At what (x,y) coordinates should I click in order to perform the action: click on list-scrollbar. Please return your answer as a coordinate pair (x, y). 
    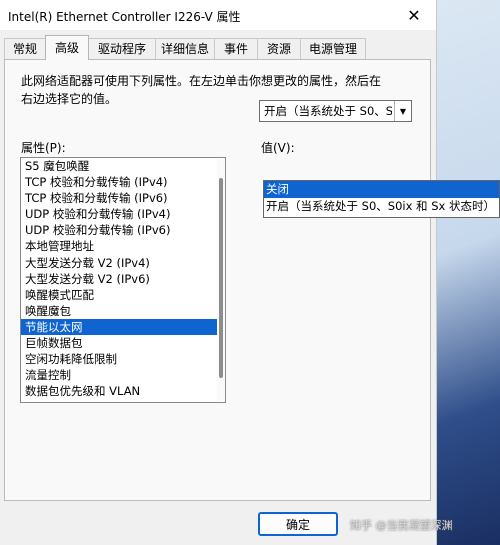
    Looking at the image, I should click on (221, 280).